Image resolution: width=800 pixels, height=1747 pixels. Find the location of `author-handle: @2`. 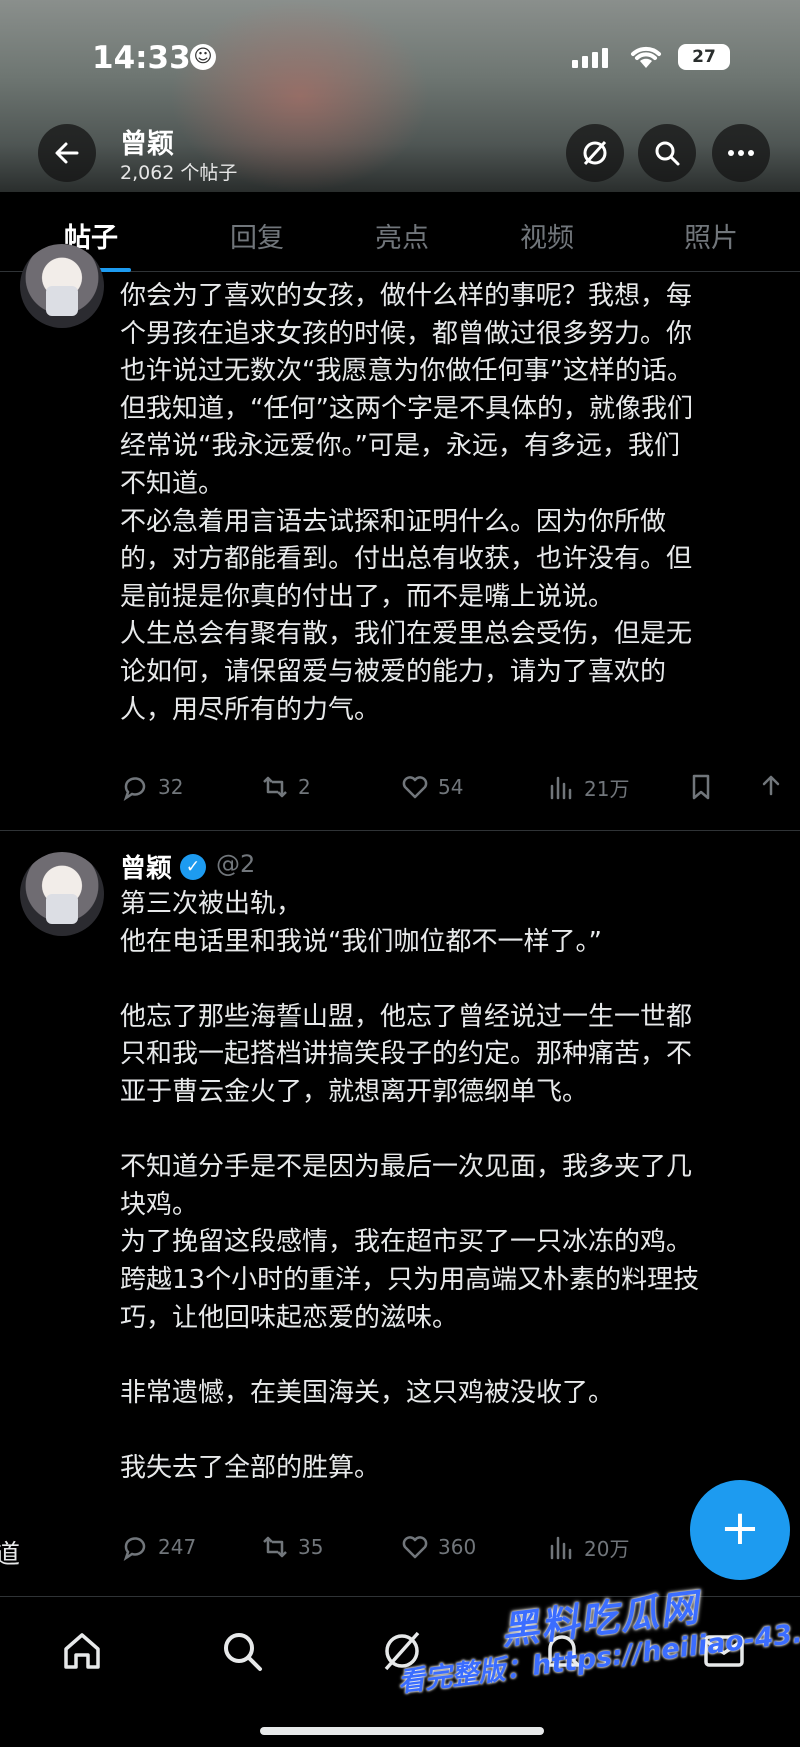

author-handle: @2 is located at coordinates (235, 864).